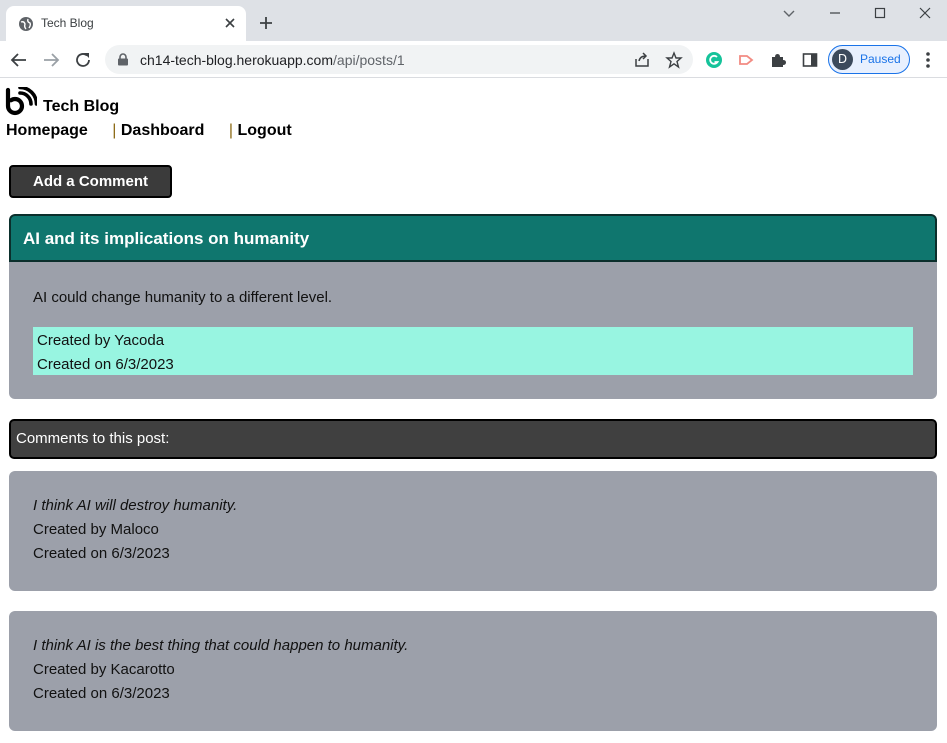 Image resolution: width=947 pixels, height=743 pixels. I want to click on main-nav: Homepage | Dashboard | Logout, so click(149, 131).